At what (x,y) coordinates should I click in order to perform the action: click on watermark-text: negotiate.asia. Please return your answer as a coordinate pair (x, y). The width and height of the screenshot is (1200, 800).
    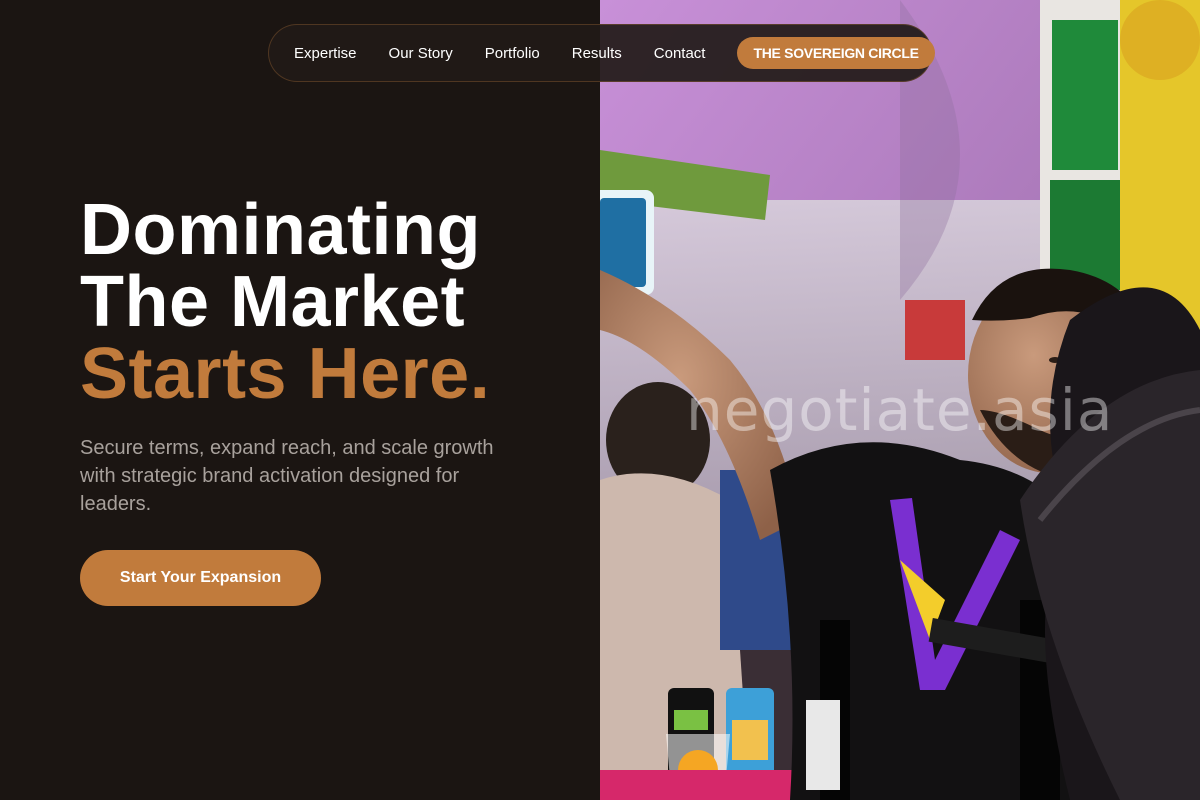
    Looking at the image, I should click on (900, 410).